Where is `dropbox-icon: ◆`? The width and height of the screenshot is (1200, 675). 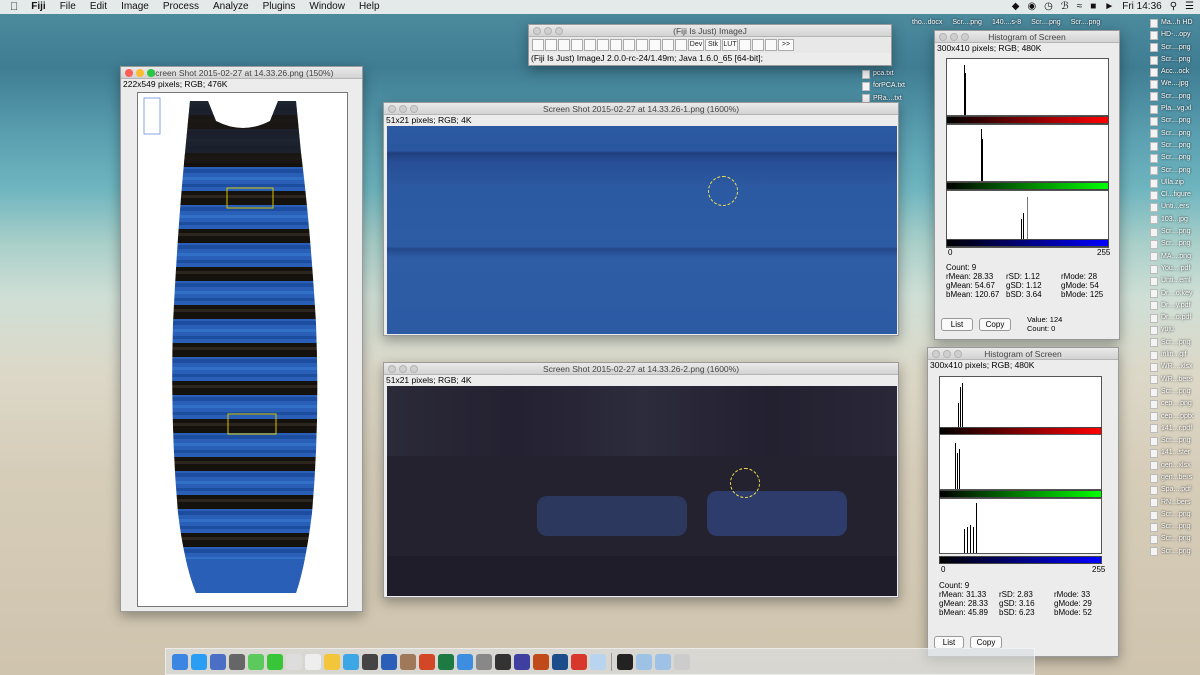
dropbox-icon: ◆ is located at coordinates (1016, 7).